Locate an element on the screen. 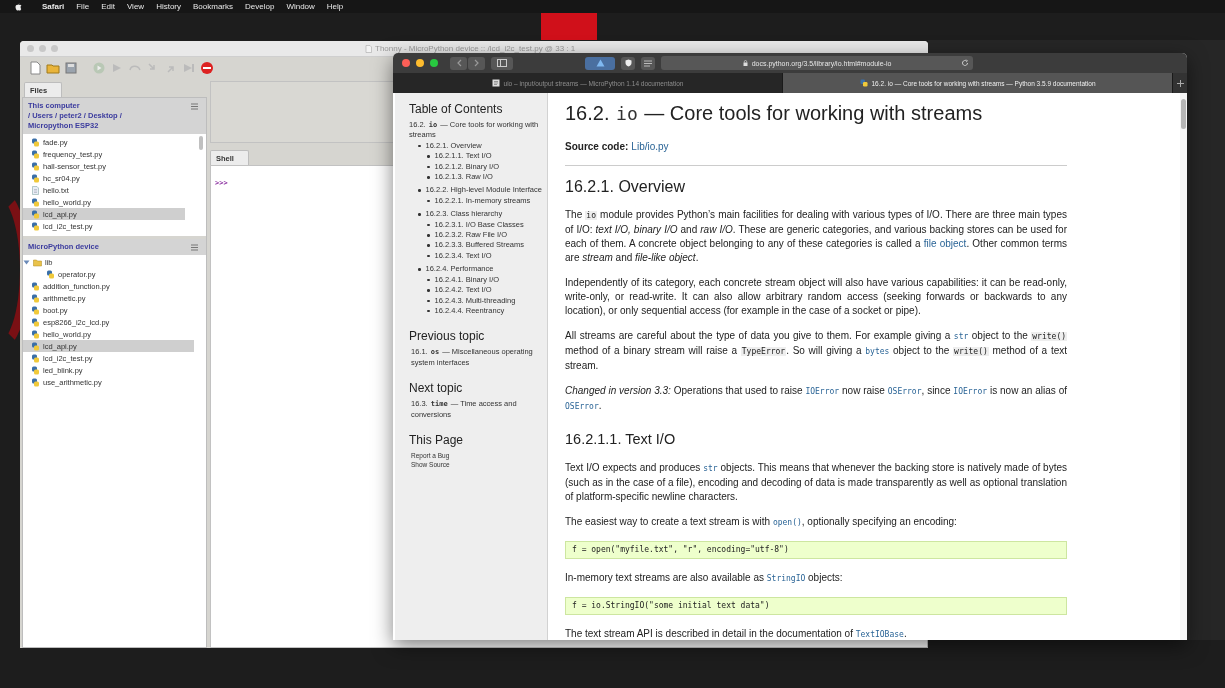 The width and height of the screenshot is (1225, 688). paragraph: The easiest way to create a text stream is with open(), optionally specifying an encoding: is located at coordinates (761, 522).